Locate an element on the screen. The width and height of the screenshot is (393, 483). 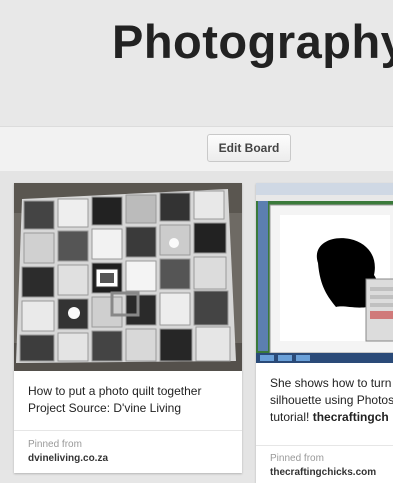
pin-description-line: tutorial! thecraftingch is located at coordinates (331, 417).